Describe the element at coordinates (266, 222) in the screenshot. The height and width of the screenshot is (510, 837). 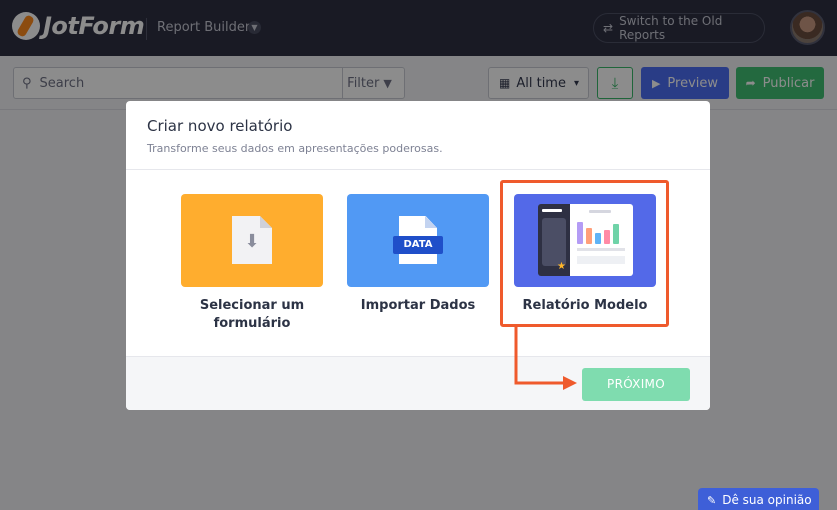
I see `page-fold` at that location.